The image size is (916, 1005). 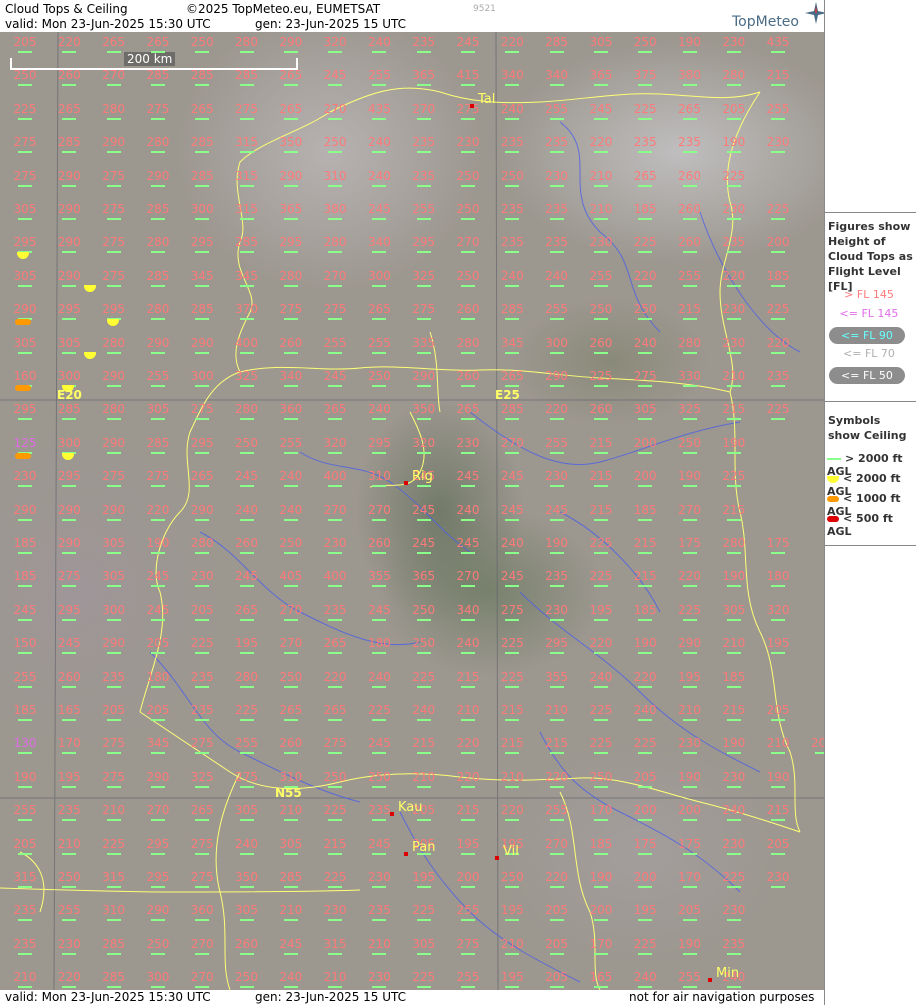 I want to click on cloud-top-value: 290, so click(x=69, y=543).